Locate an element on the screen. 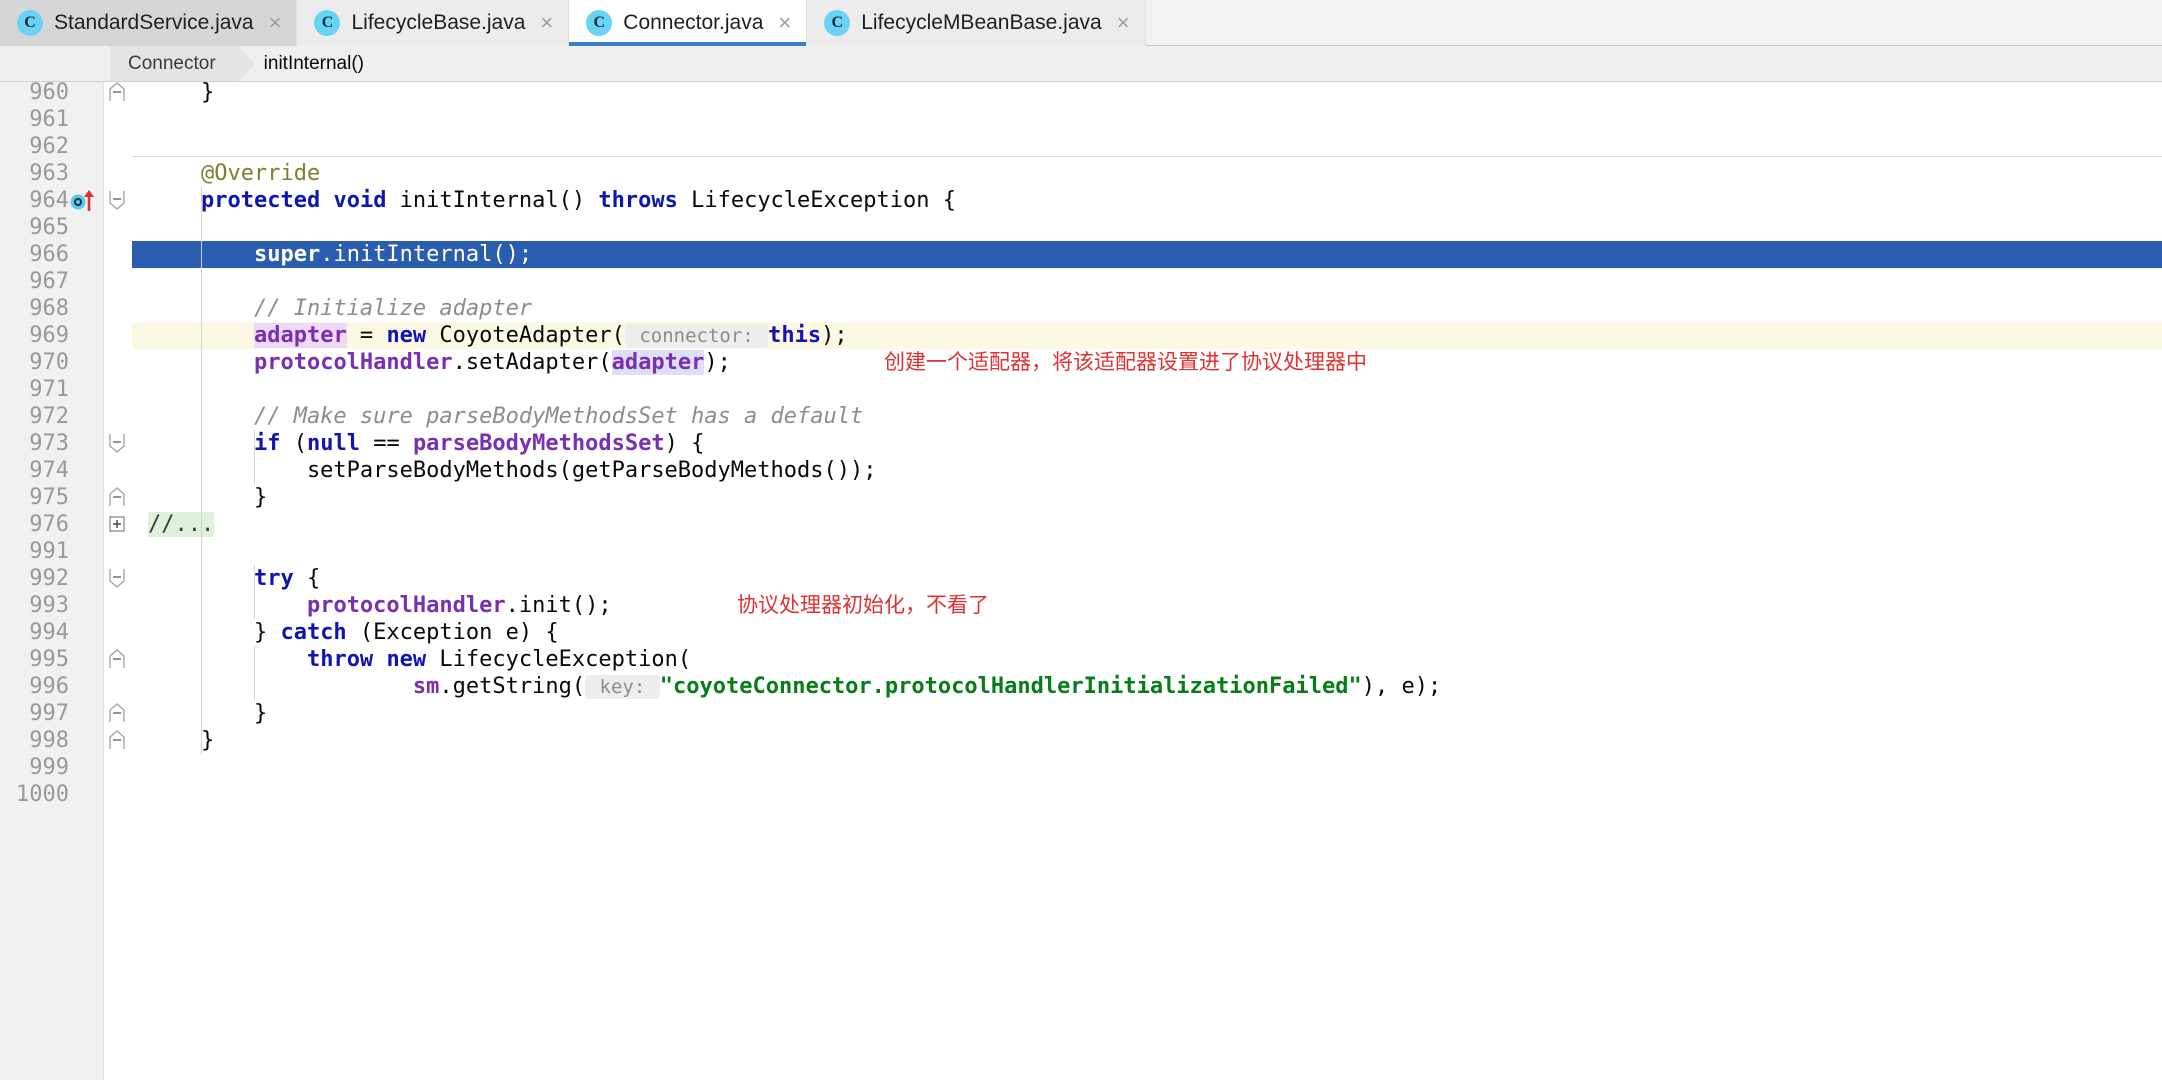 This screenshot has height=1080, width=2162. code-token: key: is located at coordinates (622, 687).